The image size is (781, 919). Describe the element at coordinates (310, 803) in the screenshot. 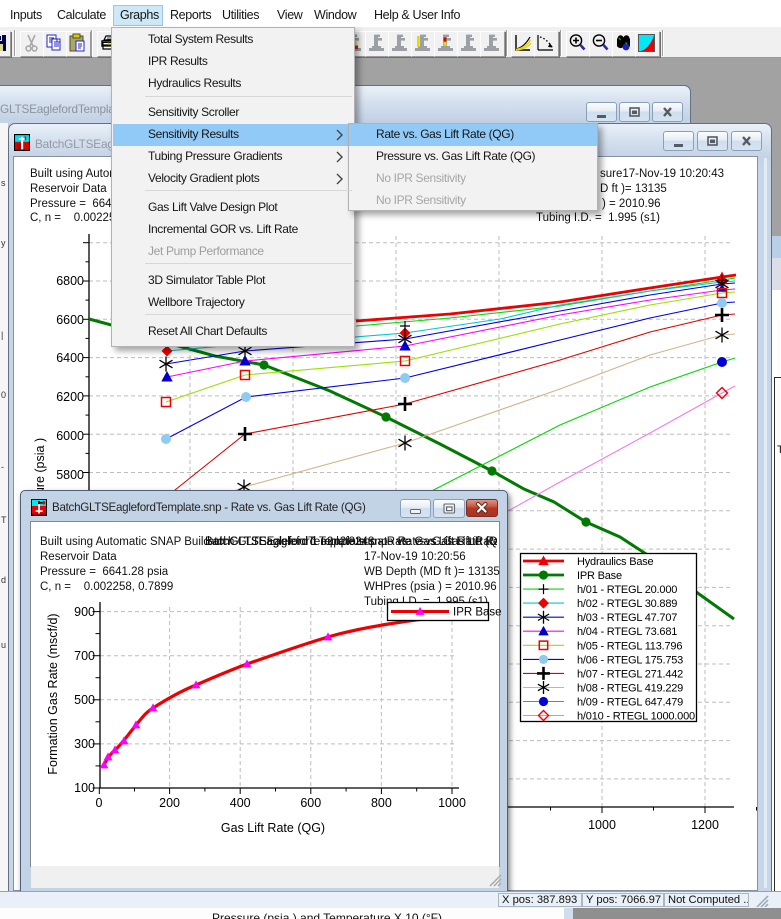

I see `svg-text: 600` at that location.